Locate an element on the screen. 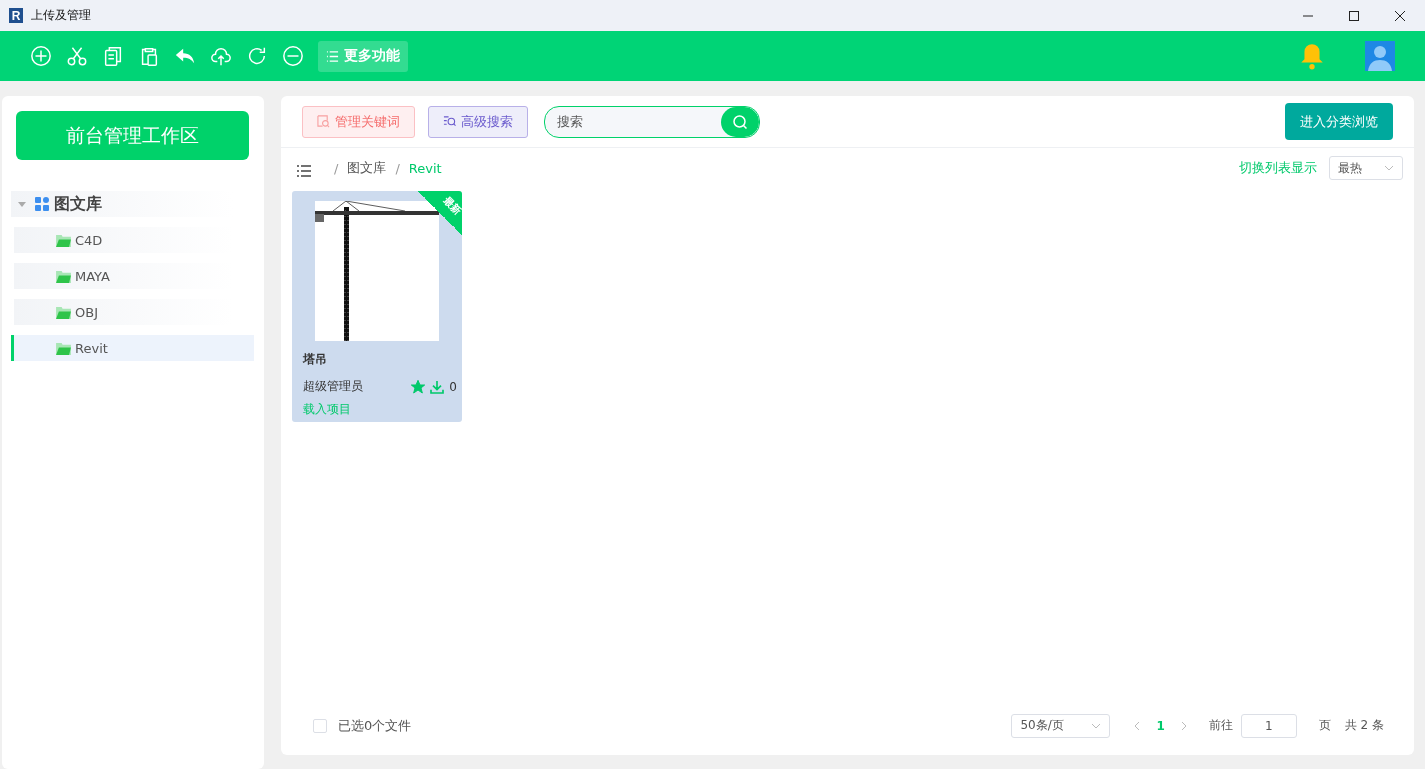 The image size is (1425, 769). search-document-icon is located at coordinates (323, 121).